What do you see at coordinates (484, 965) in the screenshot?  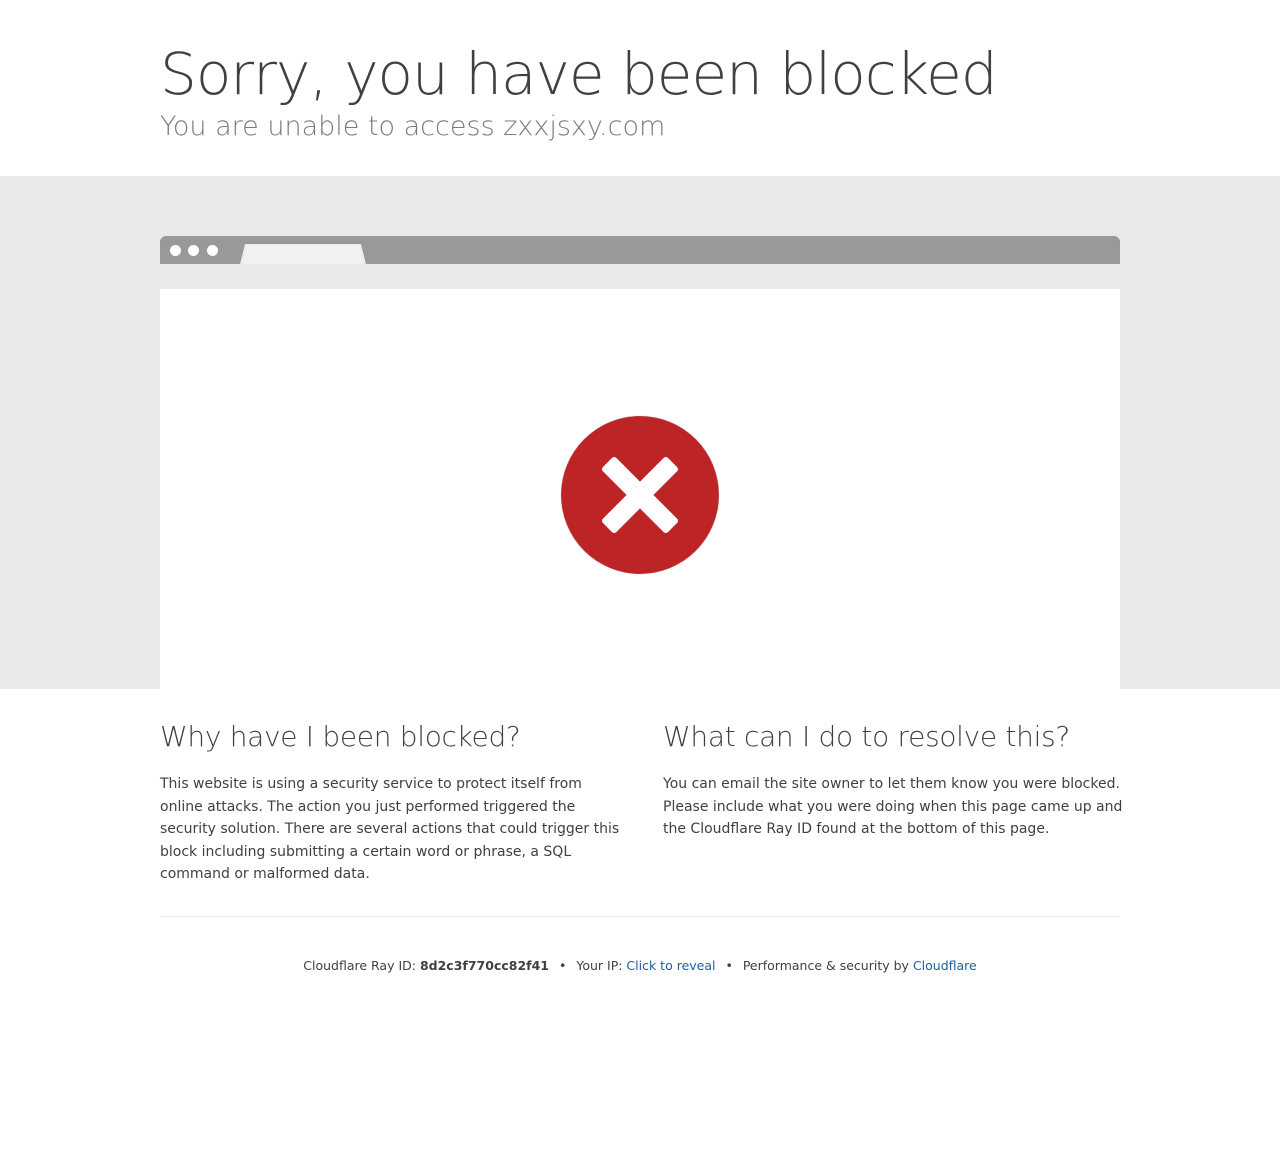 I see `ray-id-value: 8d2c3f770cc82f41` at bounding box center [484, 965].